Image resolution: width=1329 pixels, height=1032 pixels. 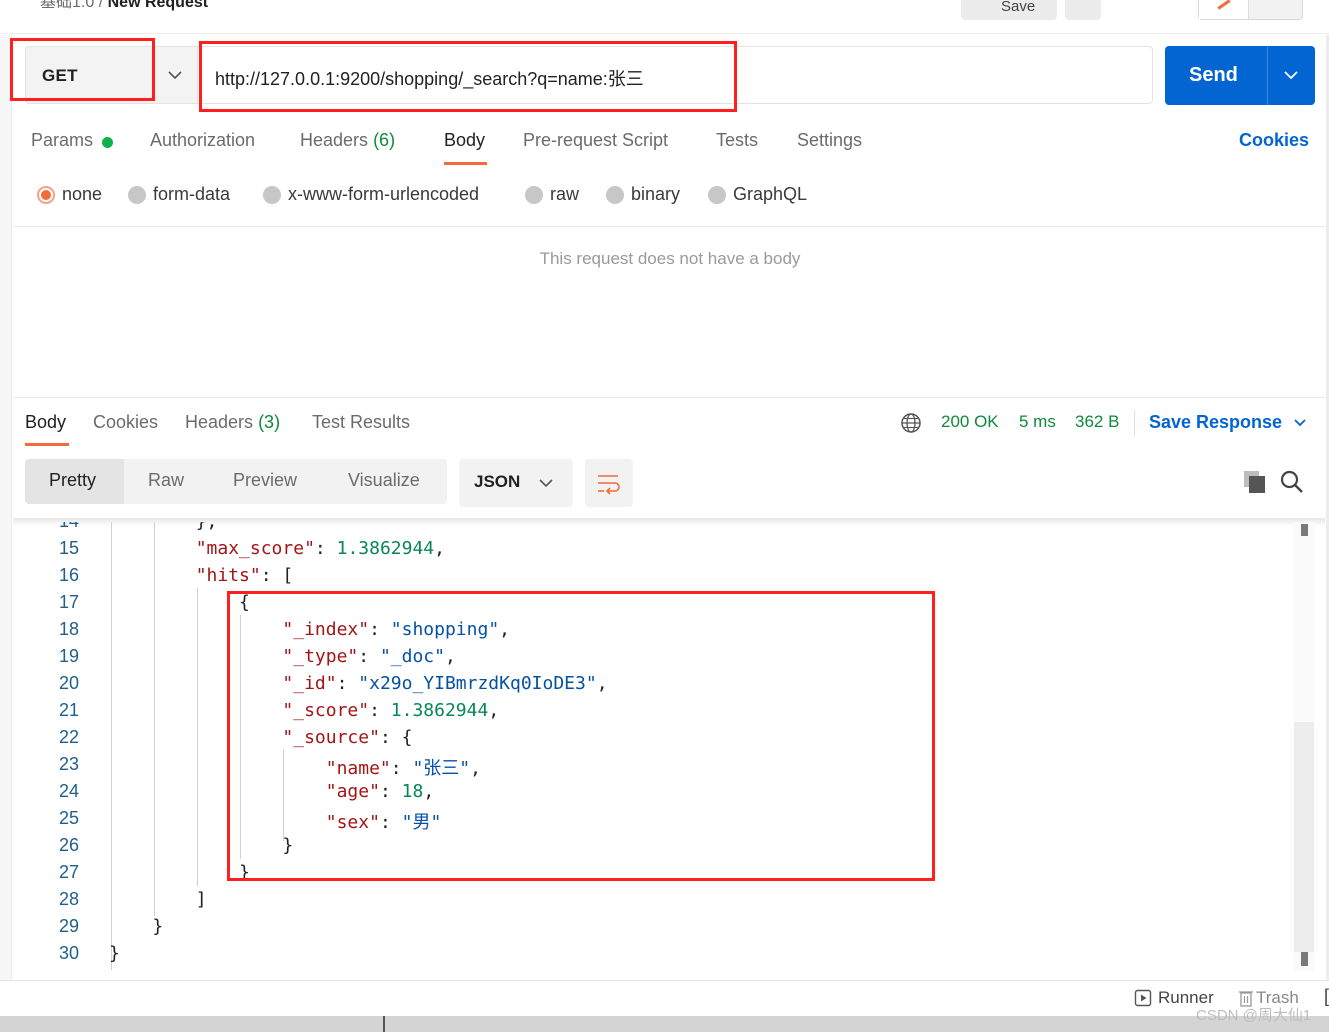 I want to click on scroll-down-arrow, so click(x=1304, y=959).